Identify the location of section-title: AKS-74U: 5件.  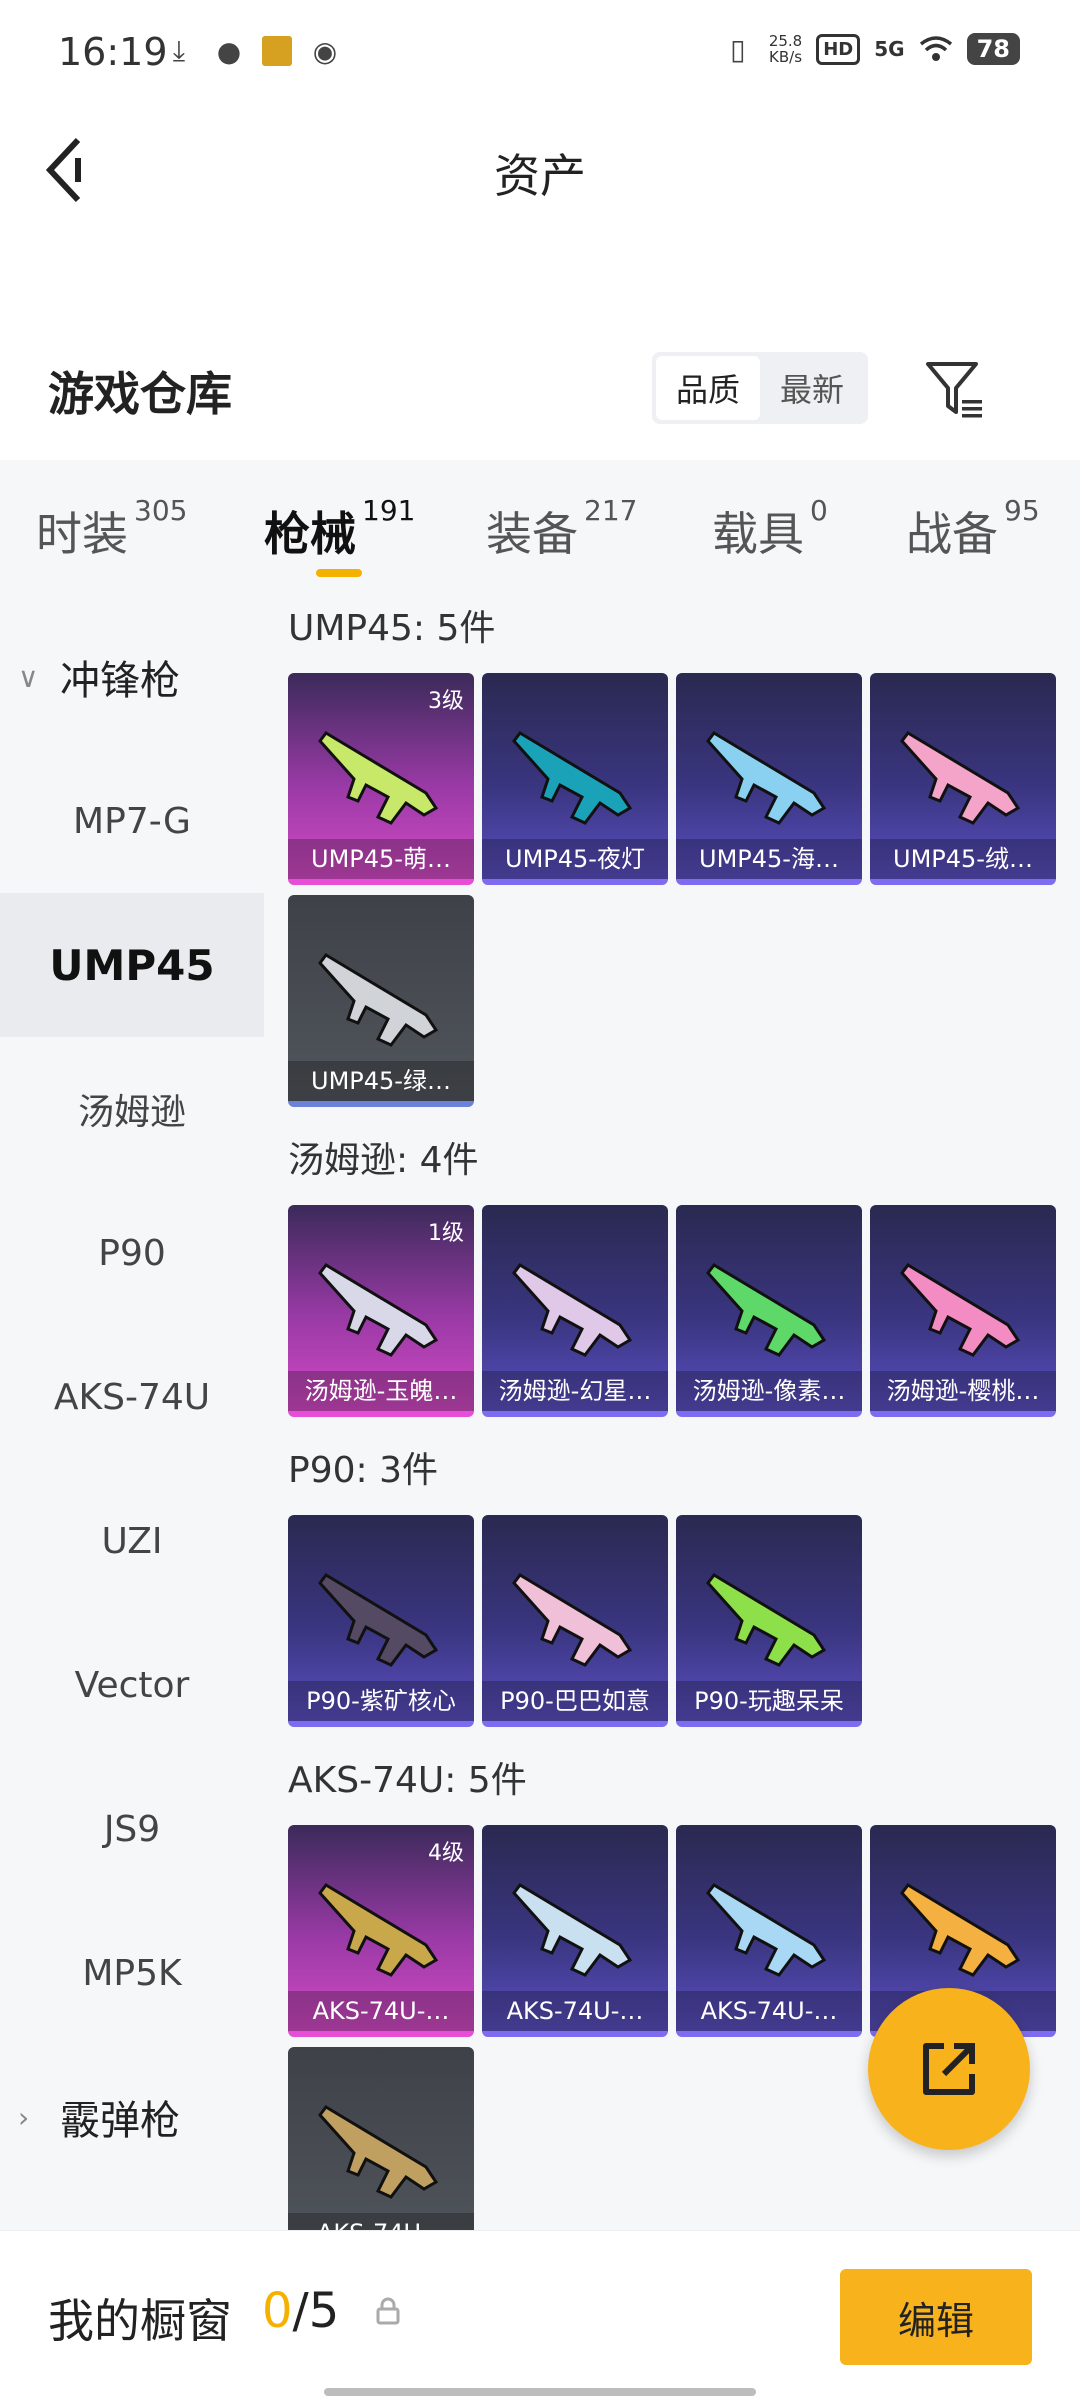
(407, 1780).